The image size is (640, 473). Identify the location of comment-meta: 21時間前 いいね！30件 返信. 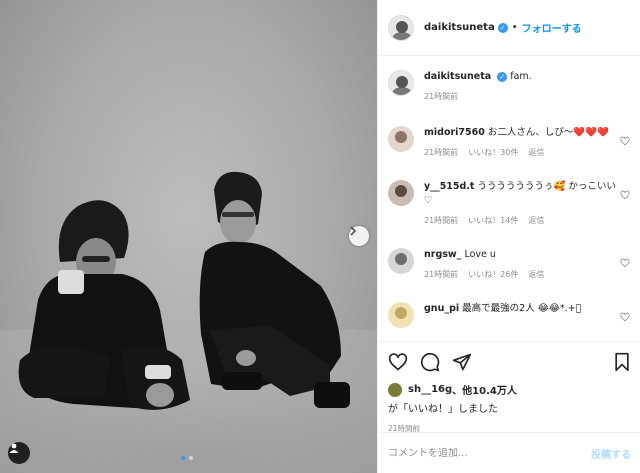
(524, 153).